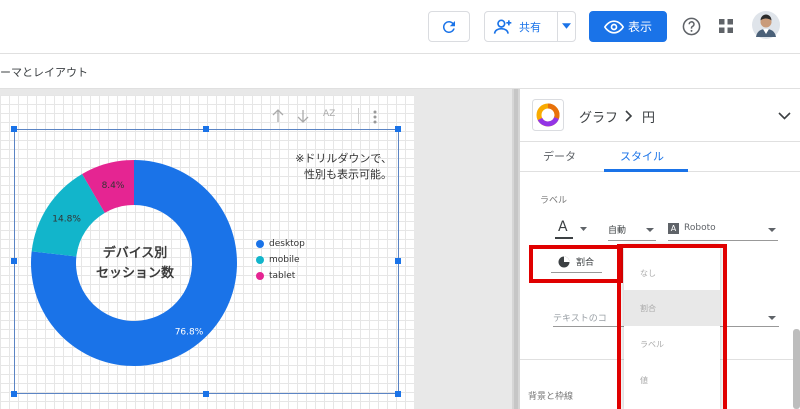 This screenshot has height=409, width=800. I want to click on legend-item-desktop: desktop, so click(280, 244).